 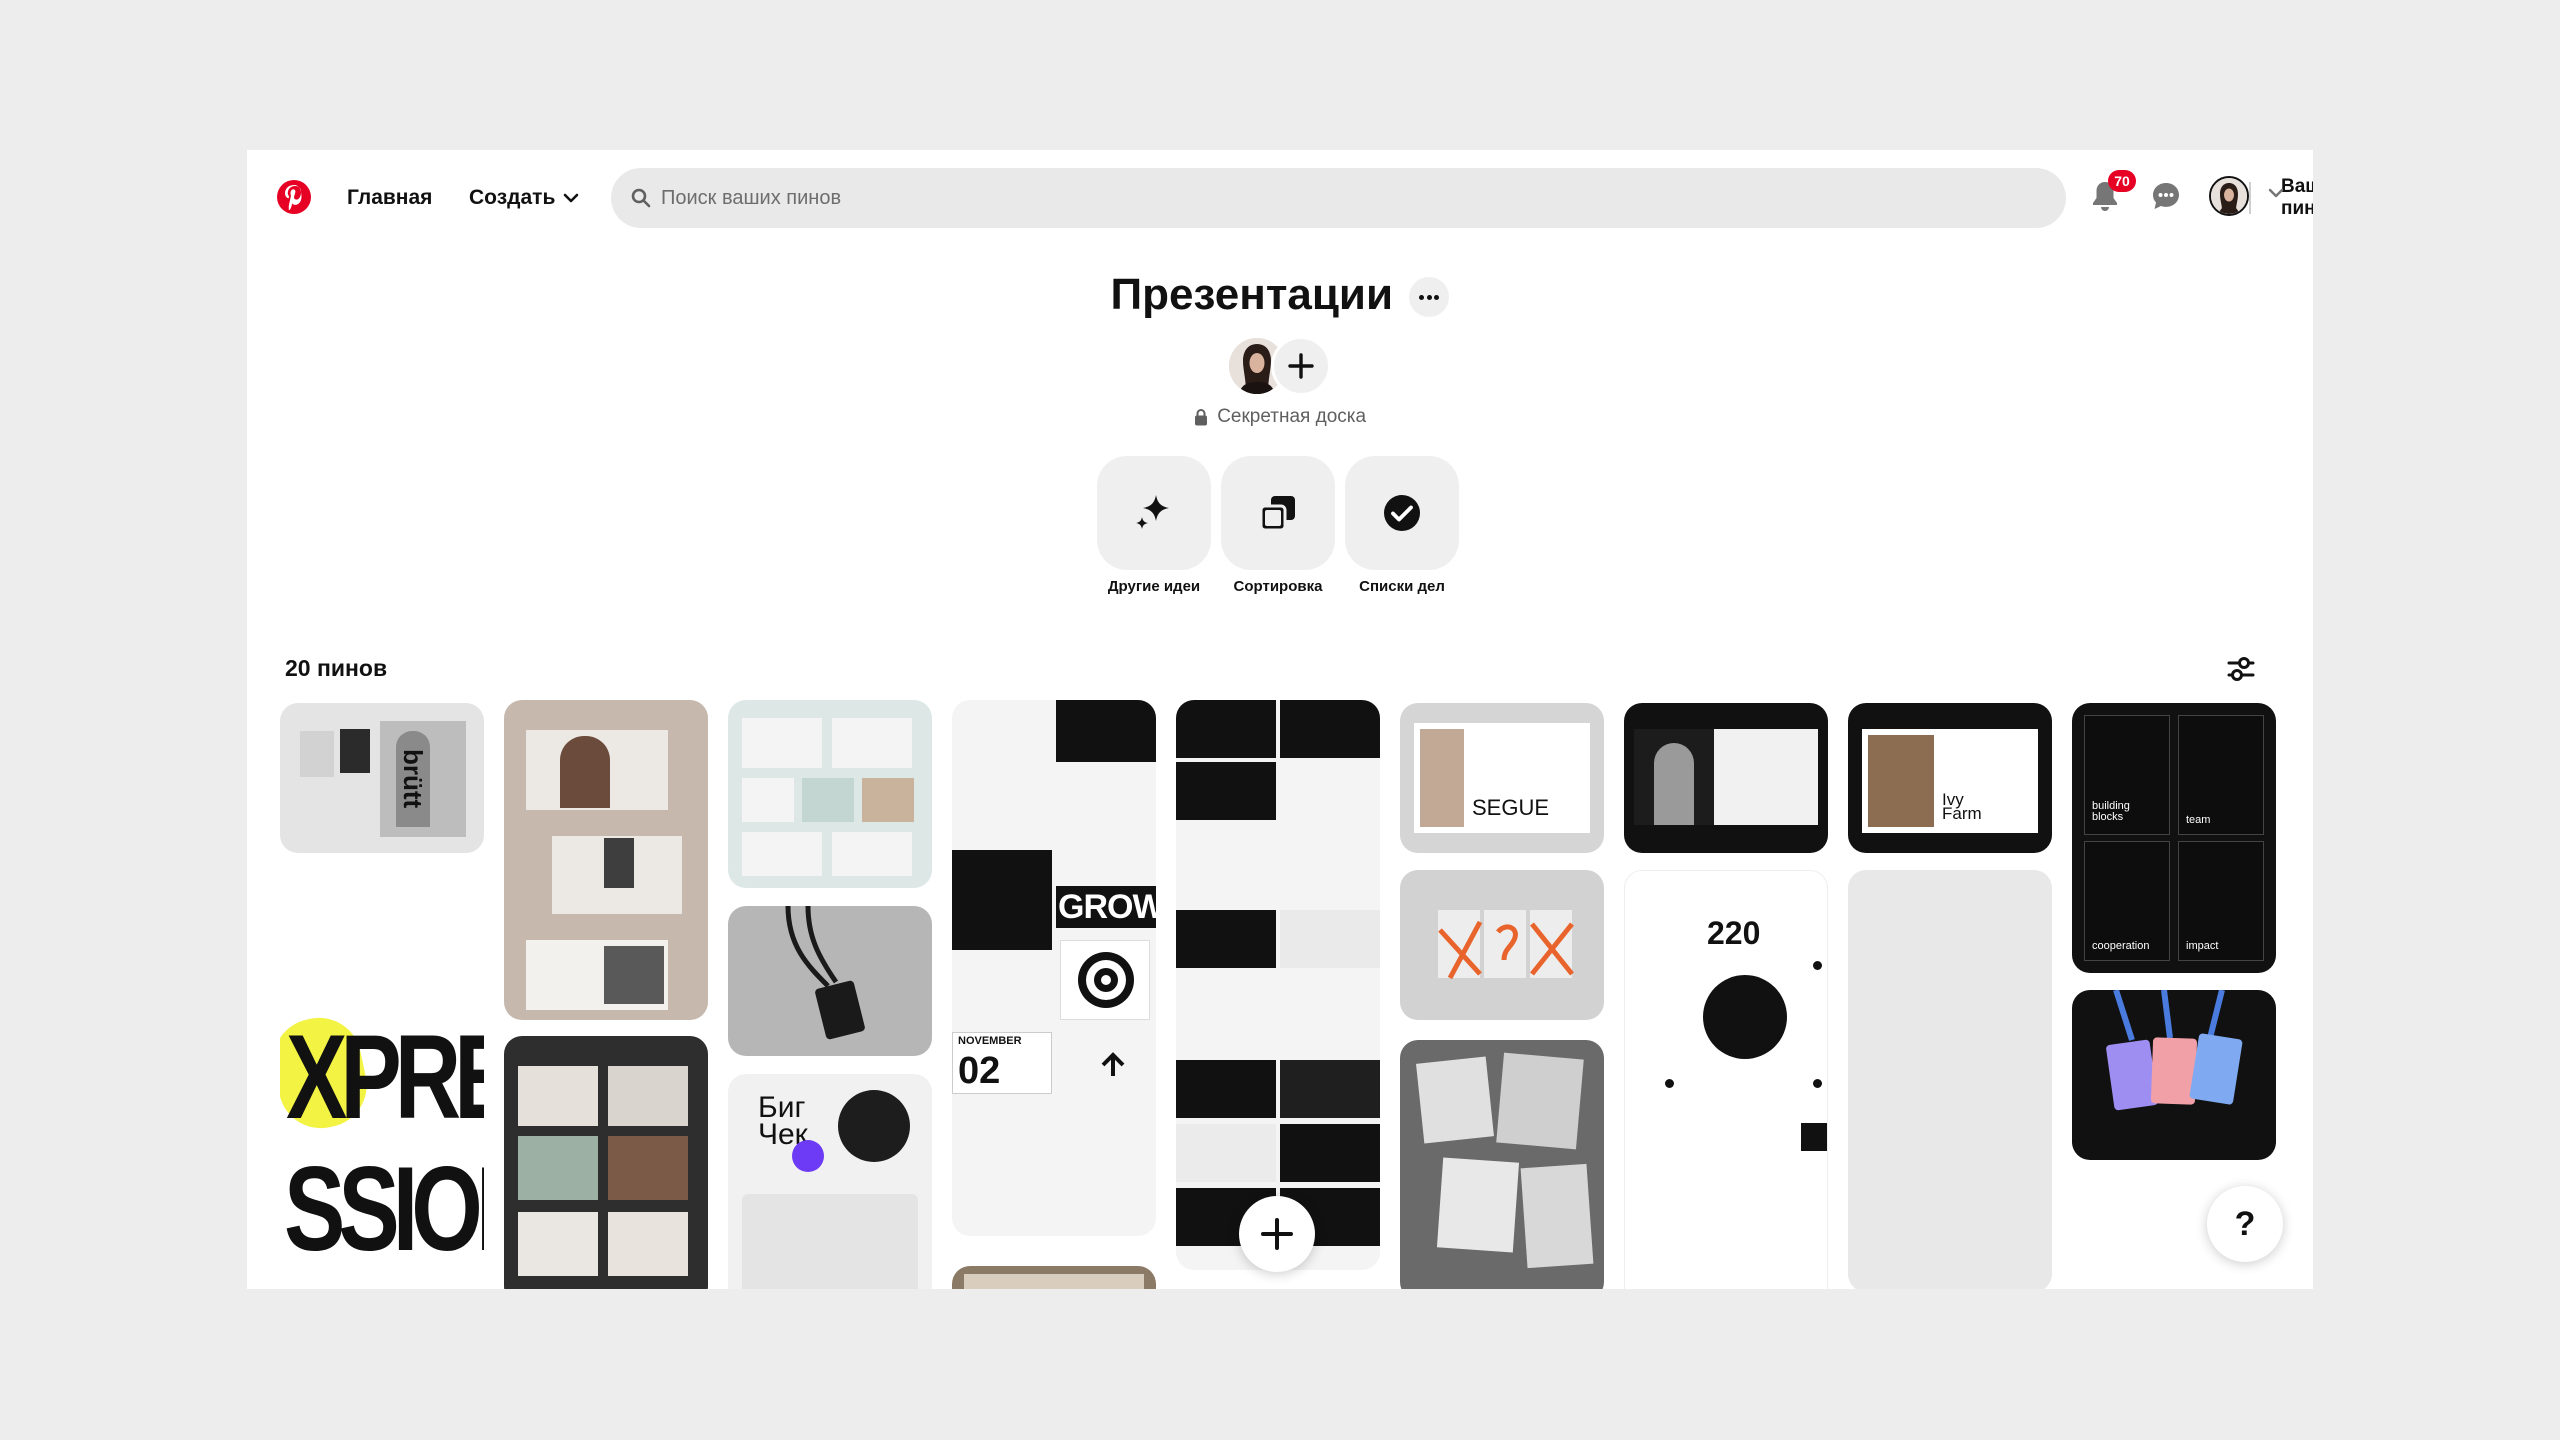 What do you see at coordinates (294, 197) in the screenshot?
I see `pinterest-logo-icon` at bounding box center [294, 197].